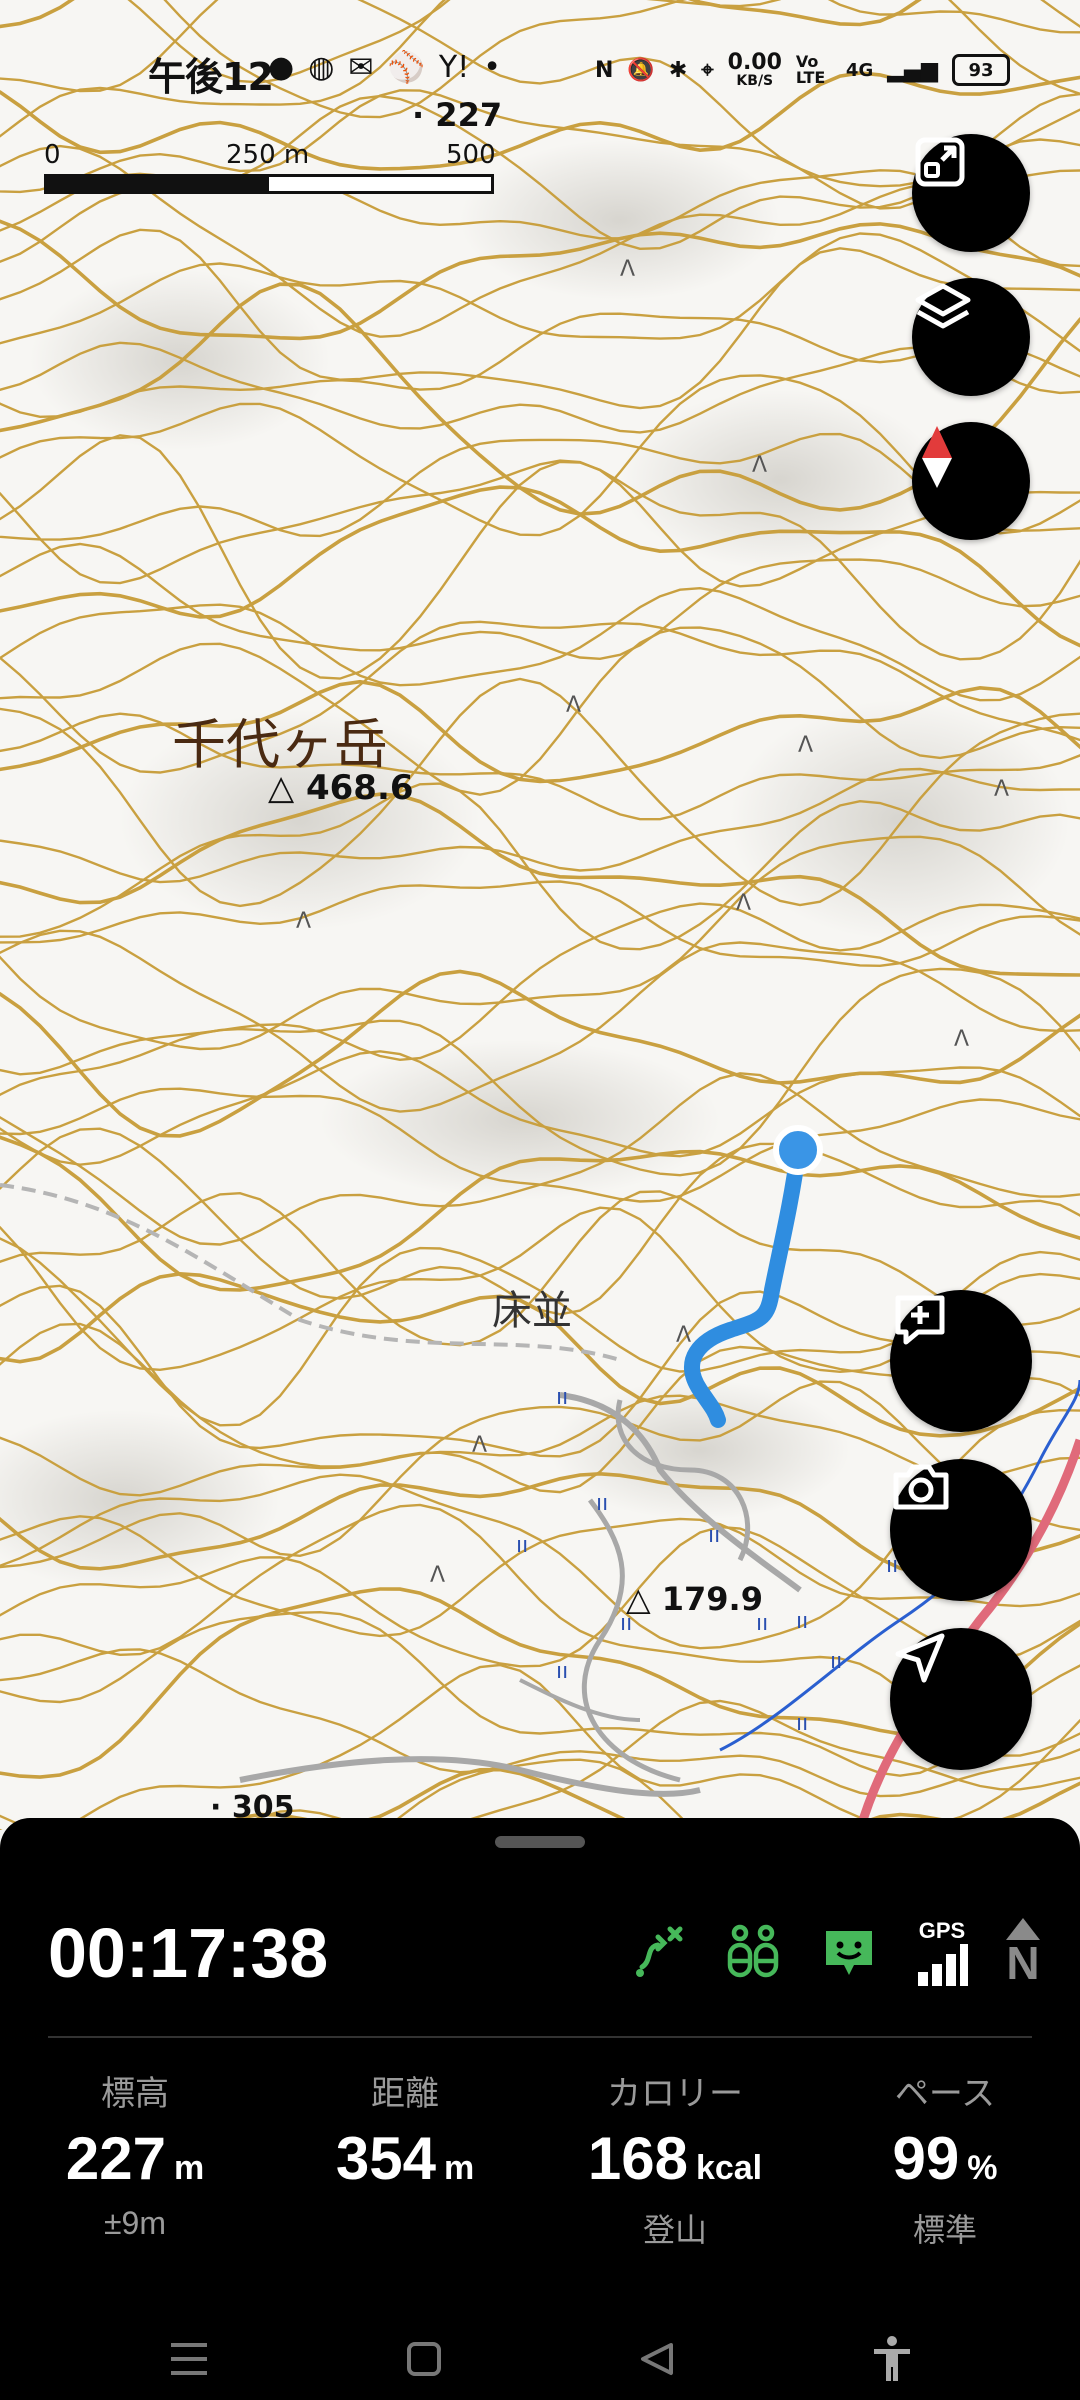 Image resolution: width=1080 pixels, height=2400 pixels. Describe the element at coordinates (678, 70) in the screenshot. I see `bluetooth-icon: ✱` at that location.